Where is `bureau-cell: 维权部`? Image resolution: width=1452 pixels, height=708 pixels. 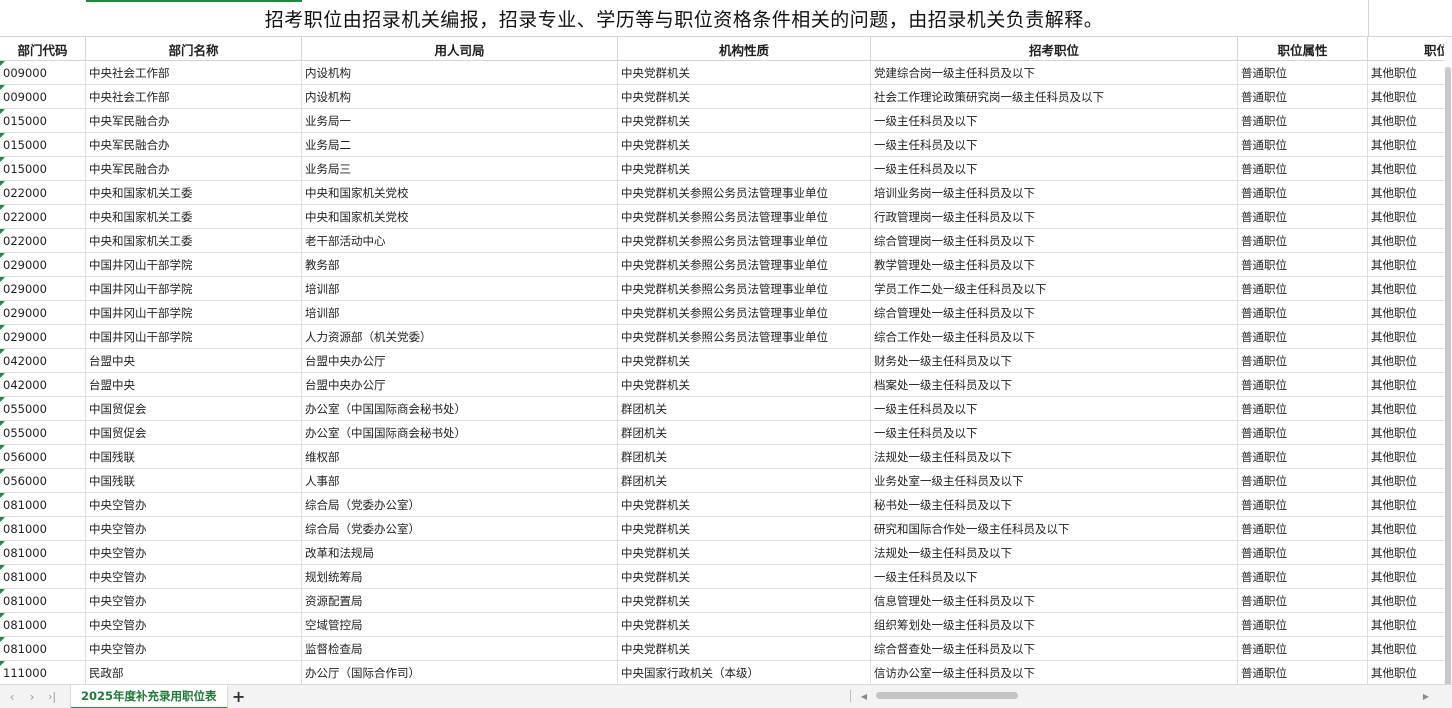 bureau-cell: 维权部 is located at coordinates (460, 457).